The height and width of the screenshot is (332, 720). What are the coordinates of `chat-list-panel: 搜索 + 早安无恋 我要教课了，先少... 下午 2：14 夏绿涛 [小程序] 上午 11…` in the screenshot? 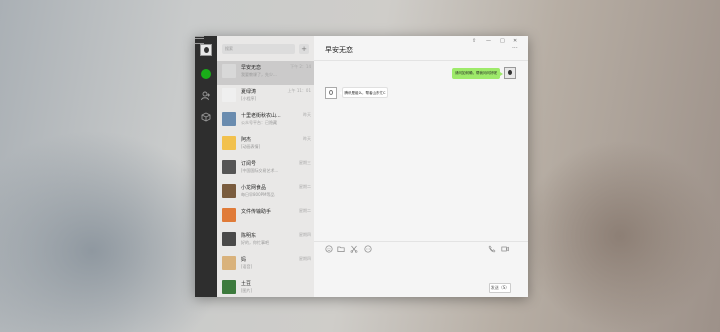 It's located at (265, 166).